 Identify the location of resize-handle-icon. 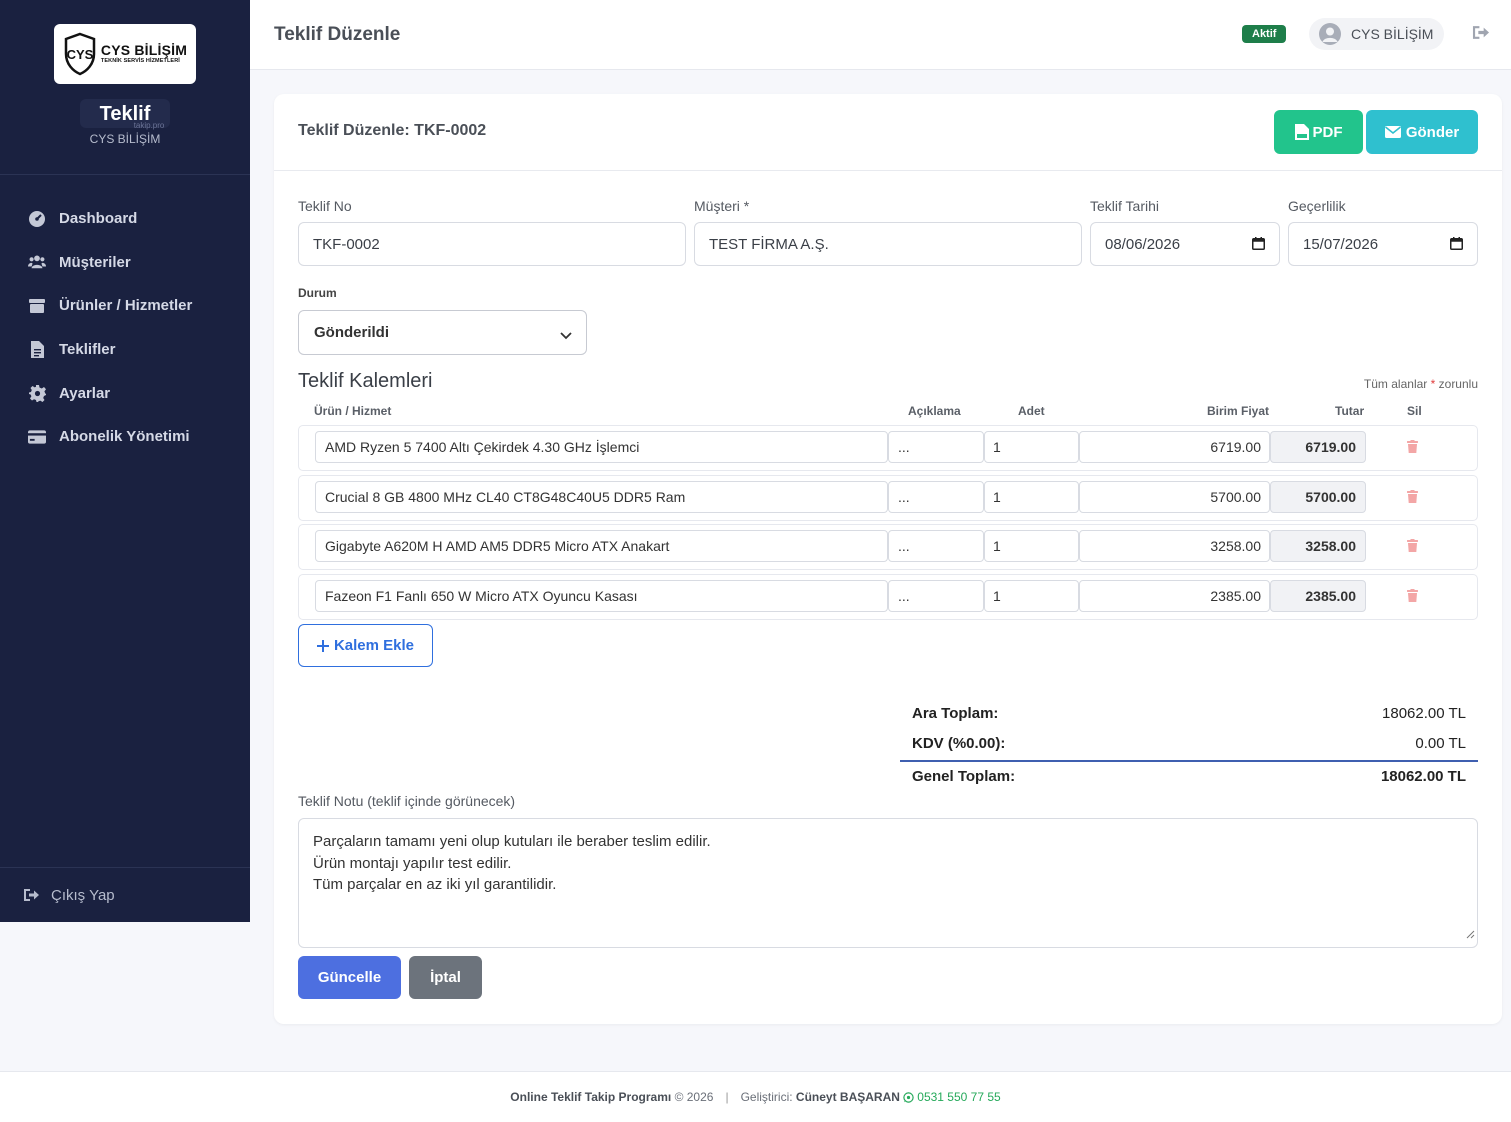
(1470, 935).